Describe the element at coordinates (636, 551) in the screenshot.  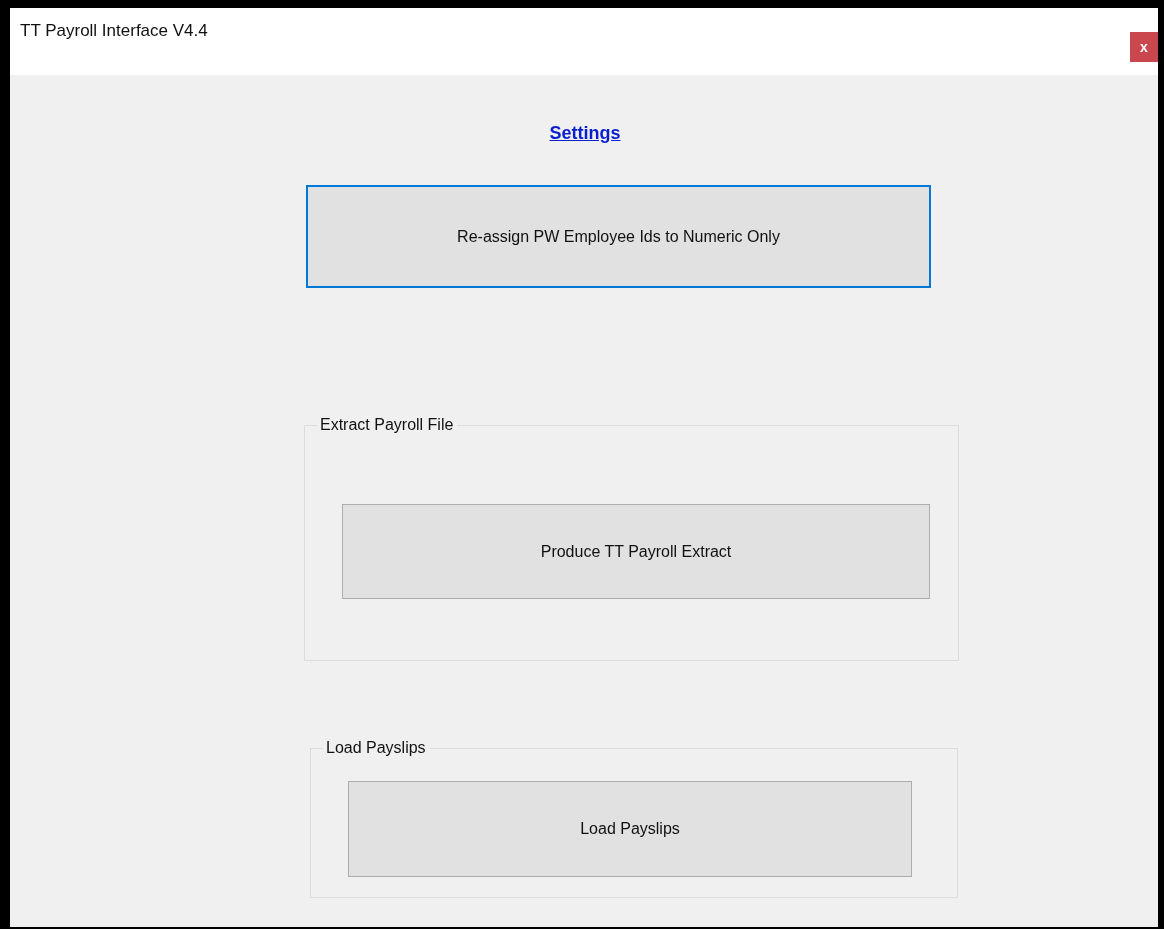
I see `action-button: Produce TT Payroll Extract` at that location.